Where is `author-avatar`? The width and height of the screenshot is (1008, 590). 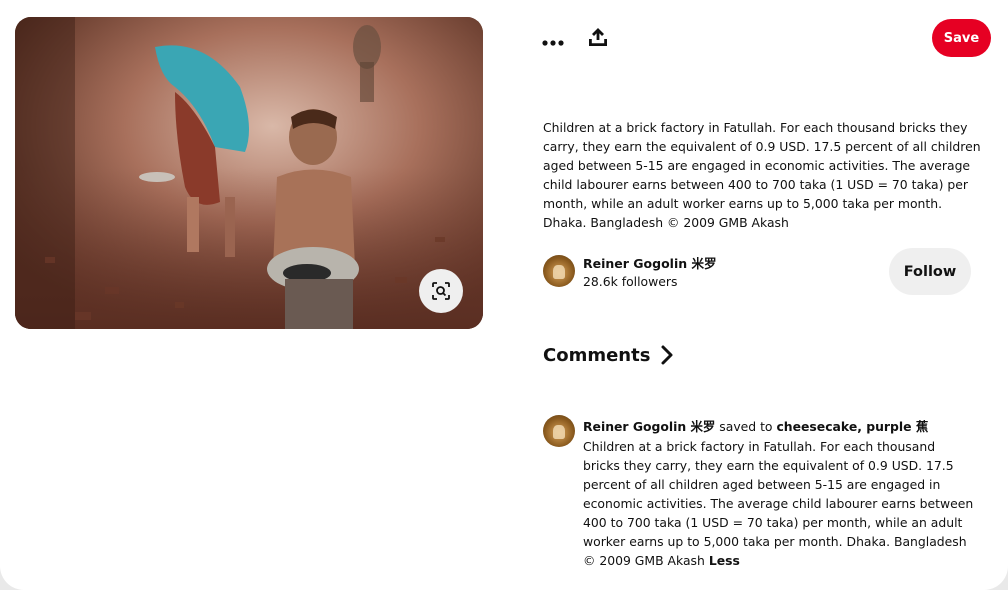 author-avatar is located at coordinates (559, 271).